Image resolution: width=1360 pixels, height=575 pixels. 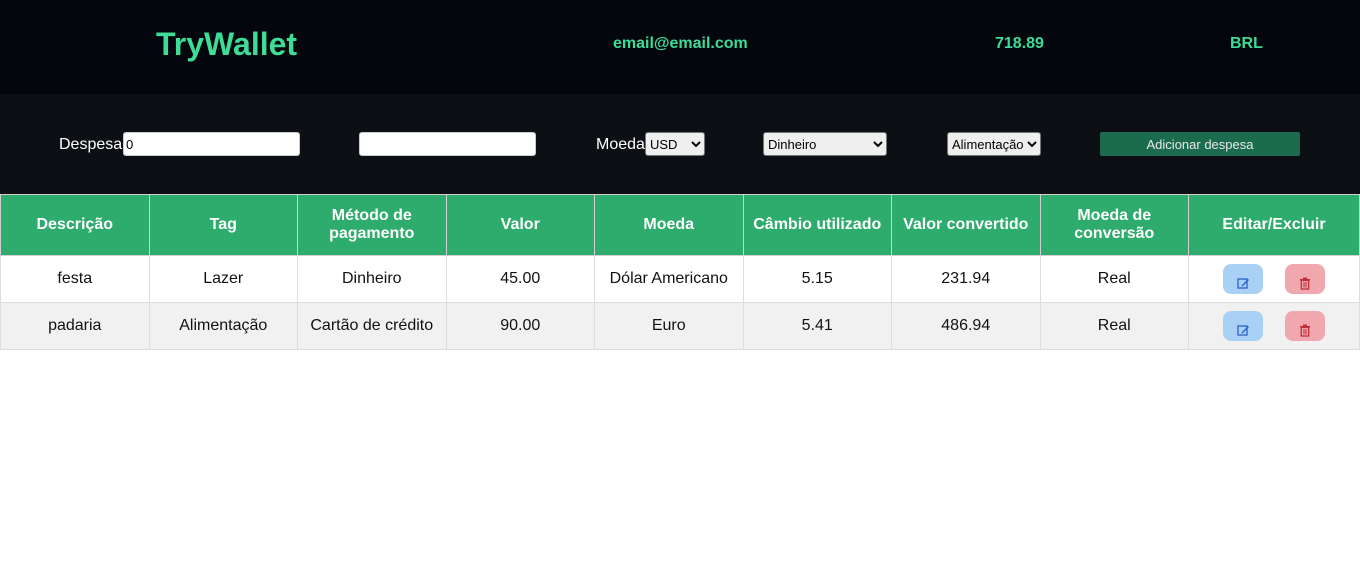 What do you see at coordinates (966, 326) in the screenshot?
I see `cell-converted: 486.94` at bounding box center [966, 326].